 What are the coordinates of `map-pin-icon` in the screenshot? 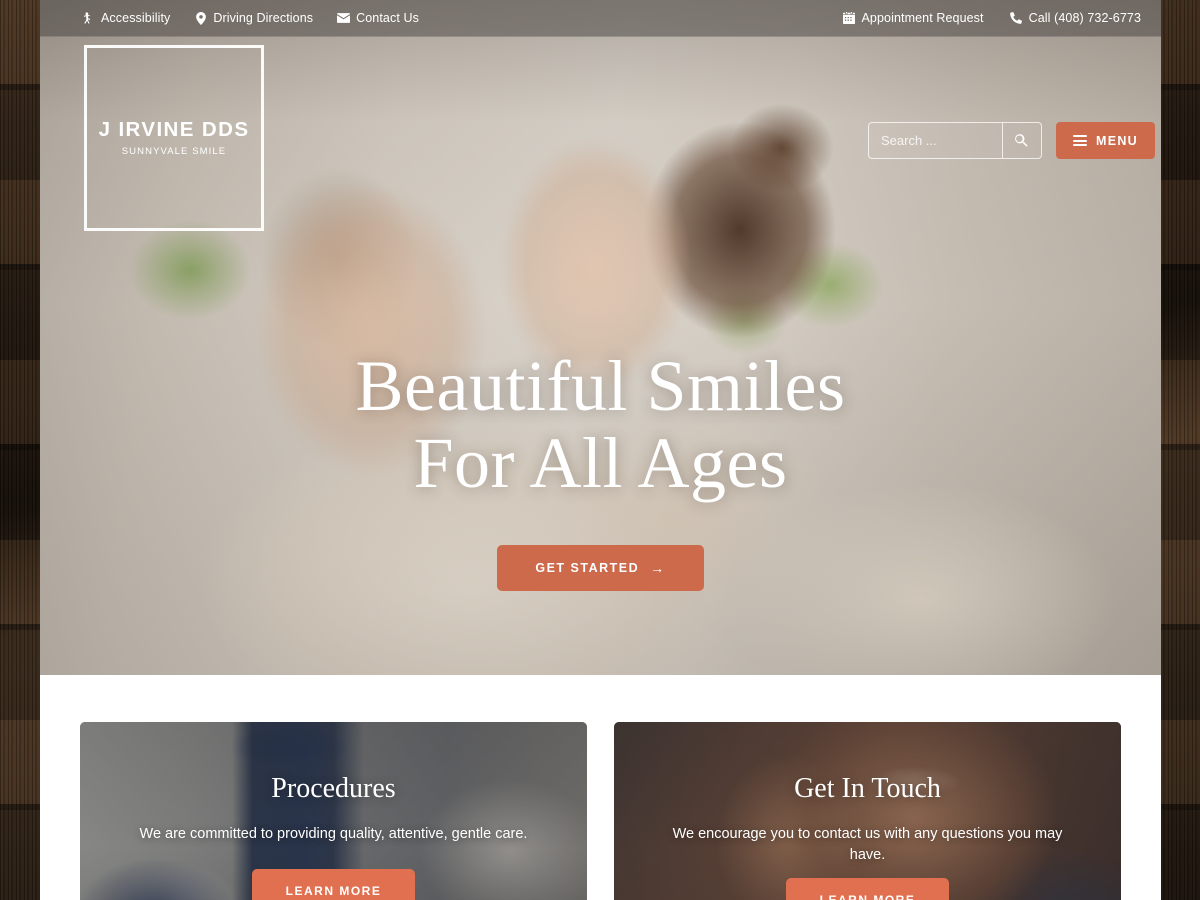 It's located at (200, 18).